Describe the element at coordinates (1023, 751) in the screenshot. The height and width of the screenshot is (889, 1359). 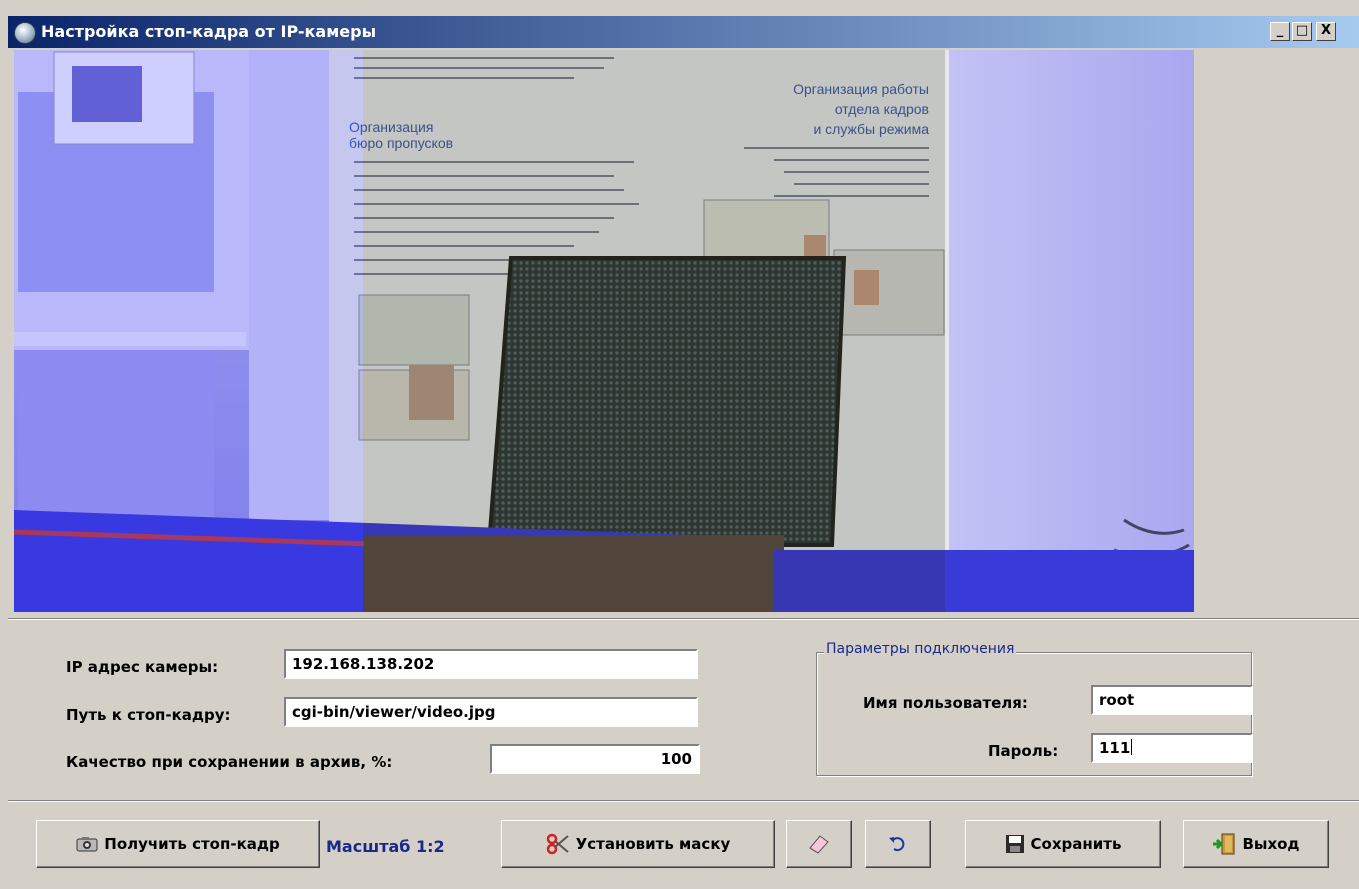
I see `password-label: Пароль:` at that location.